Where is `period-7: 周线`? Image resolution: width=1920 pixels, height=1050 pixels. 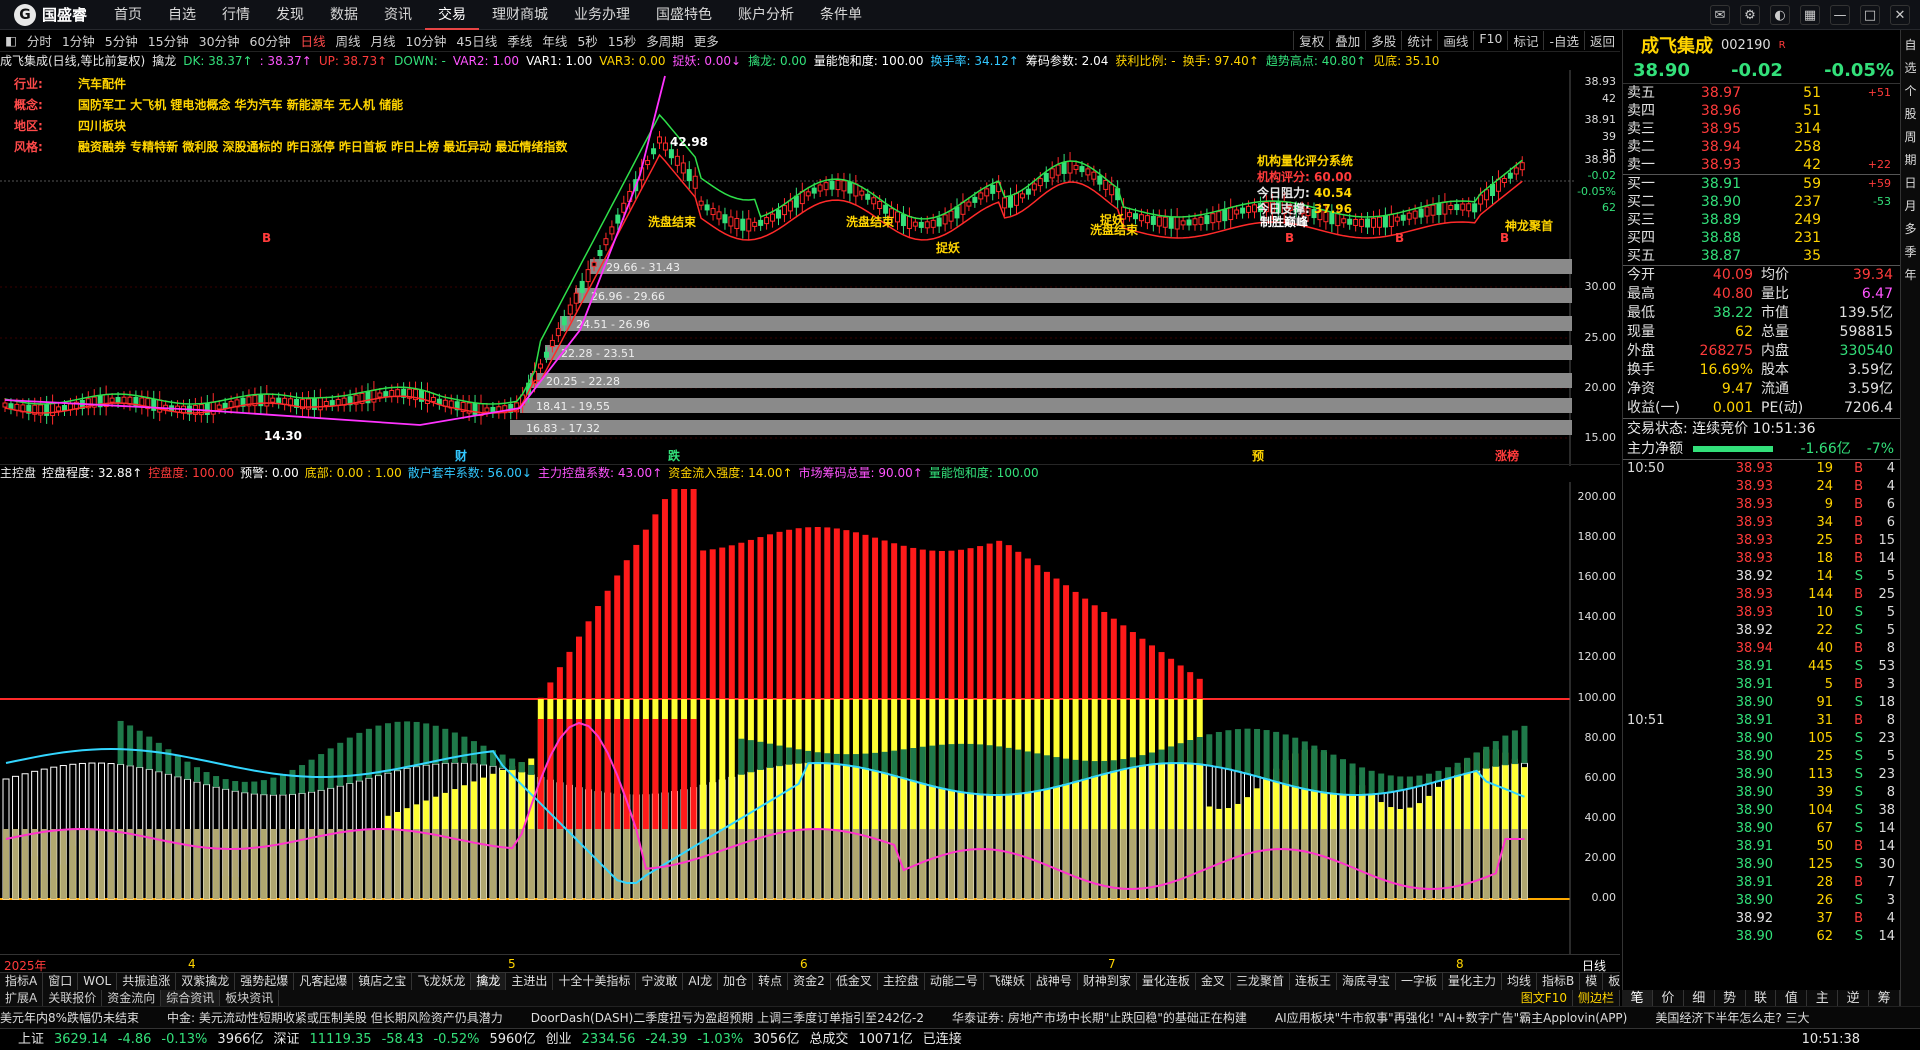 period-7: 周线 is located at coordinates (347, 40).